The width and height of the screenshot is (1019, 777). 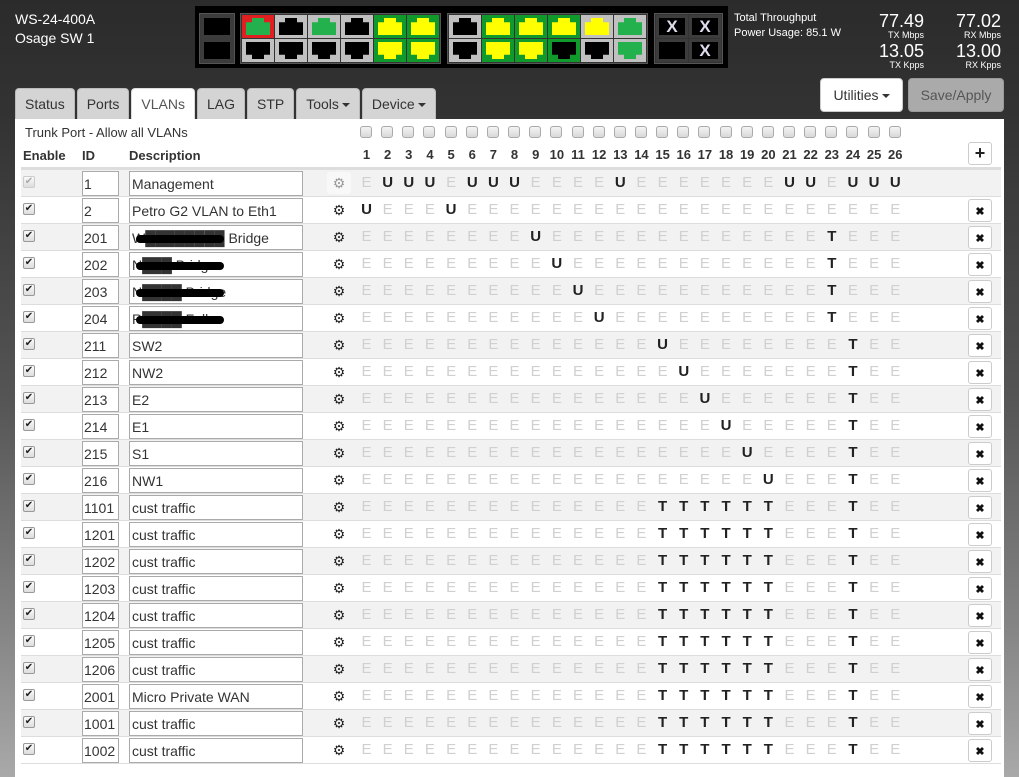 What do you see at coordinates (672, 50) in the screenshot?
I see `sfp-port` at bounding box center [672, 50].